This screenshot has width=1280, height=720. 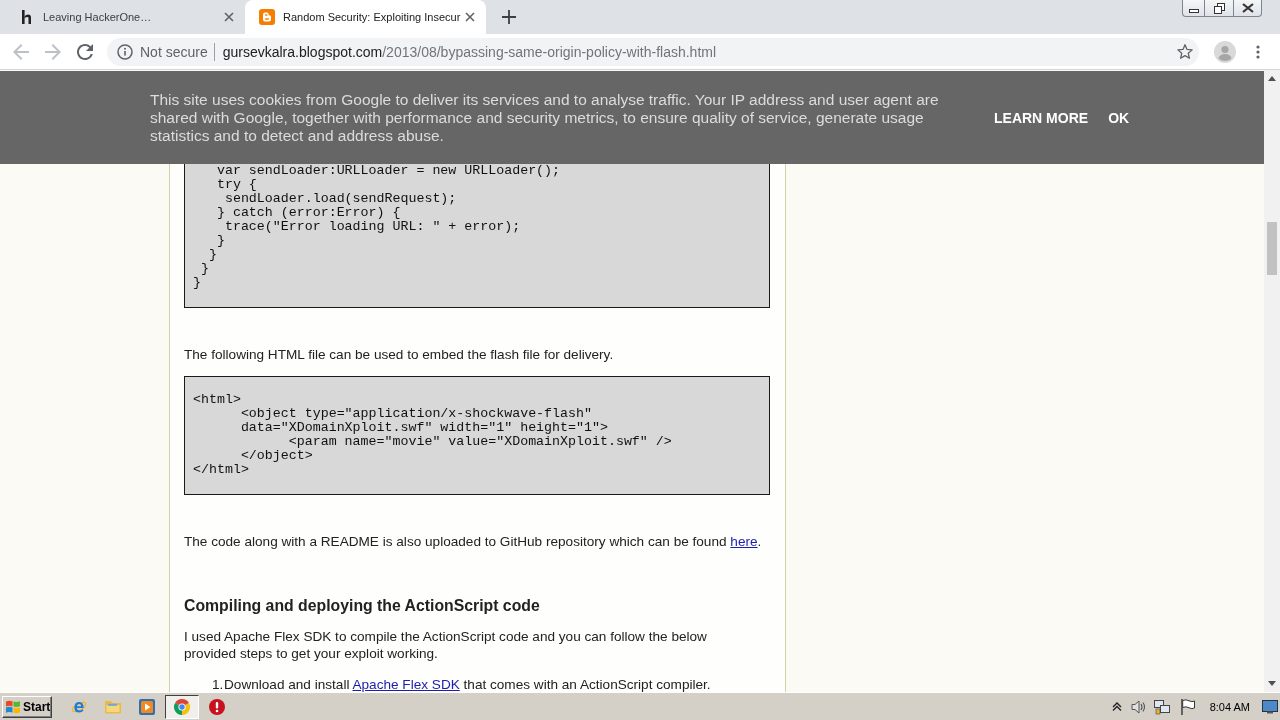 I want to click on browser-logo-icon, so click(x=182, y=706).